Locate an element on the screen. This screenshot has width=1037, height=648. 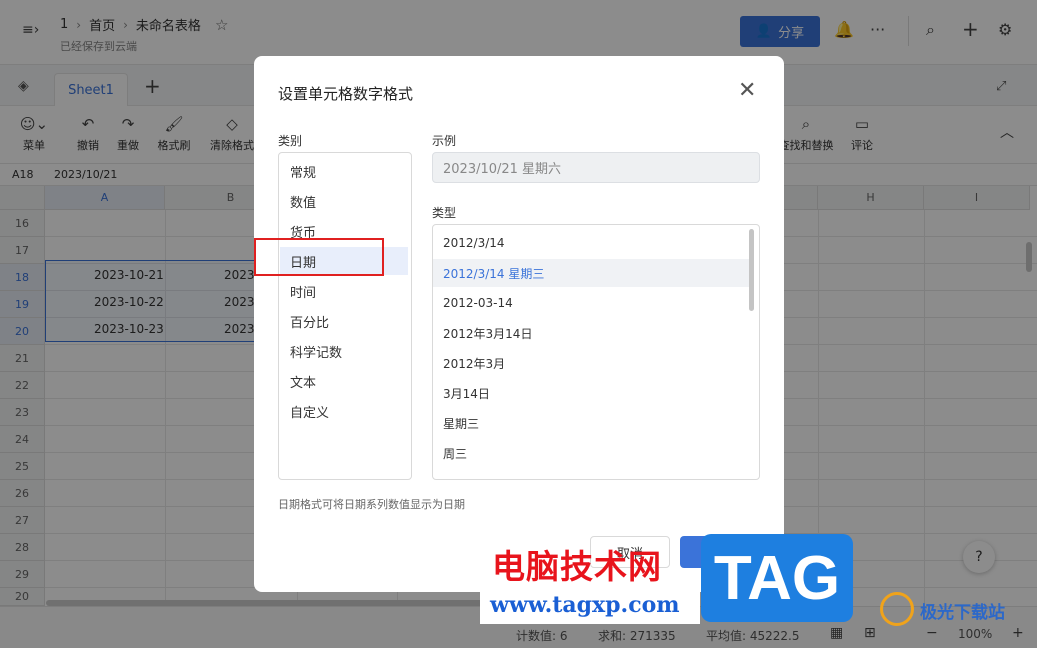
category-label: 类别 is located at coordinates (290, 141).